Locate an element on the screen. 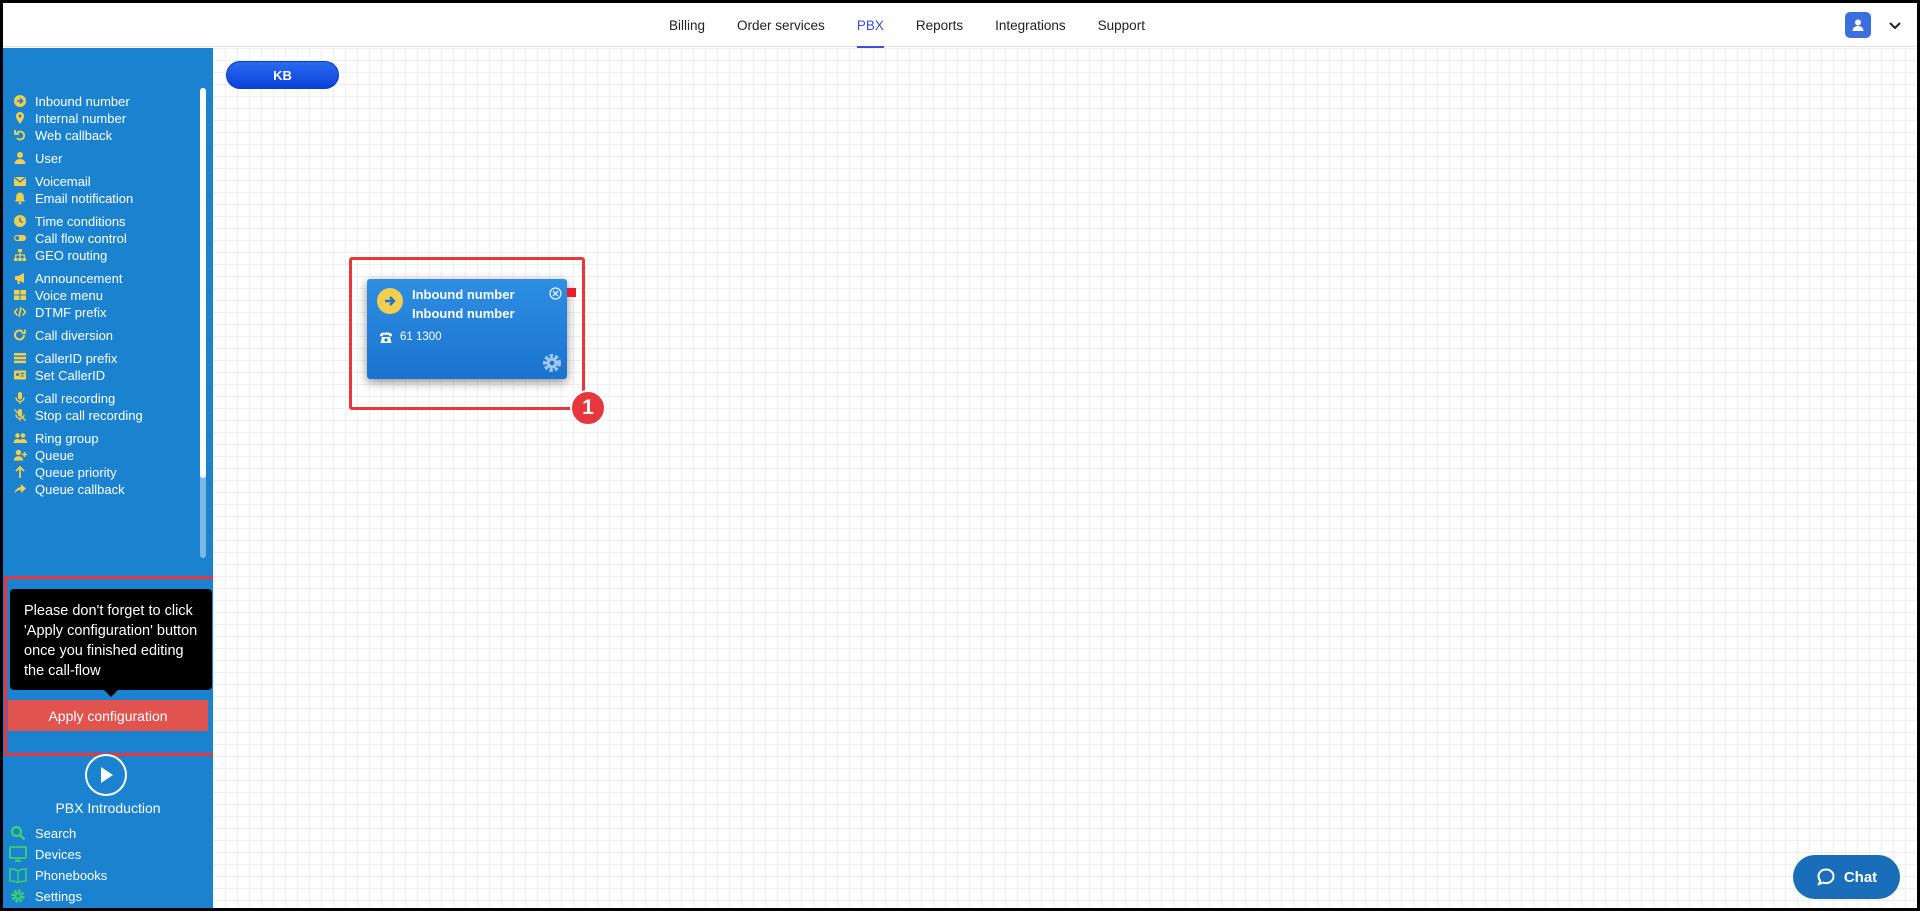 The height and width of the screenshot is (911, 1920). list-icon is located at coordinates (20, 358).